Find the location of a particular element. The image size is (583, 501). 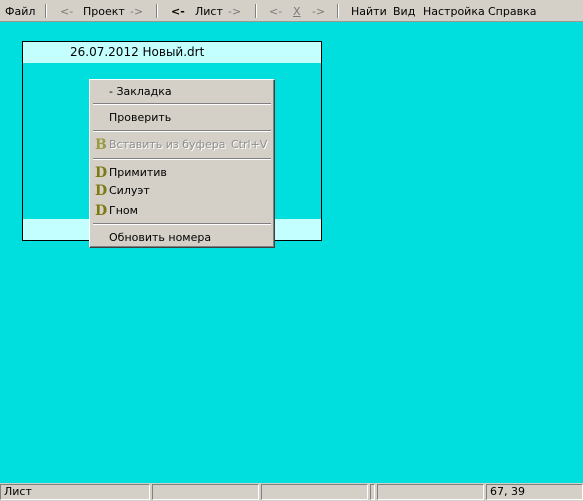

gnome-icon: D is located at coordinates (101, 211).